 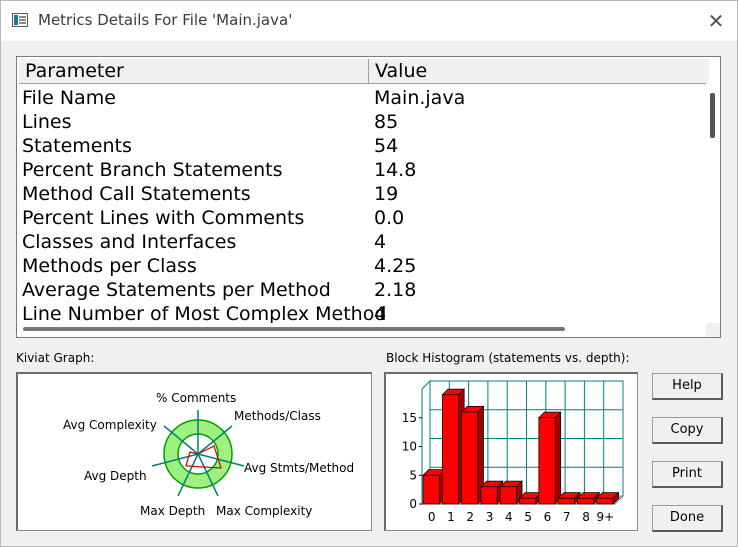 What do you see at coordinates (194, 71) in the screenshot?
I see `column-header-parameter: Parameter` at bounding box center [194, 71].